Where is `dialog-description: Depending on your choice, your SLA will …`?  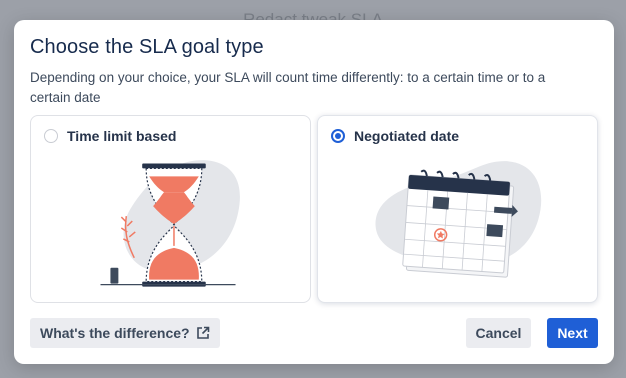
dialog-description: Depending on your choice, your SLA will … is located at coordinates (288, 87).